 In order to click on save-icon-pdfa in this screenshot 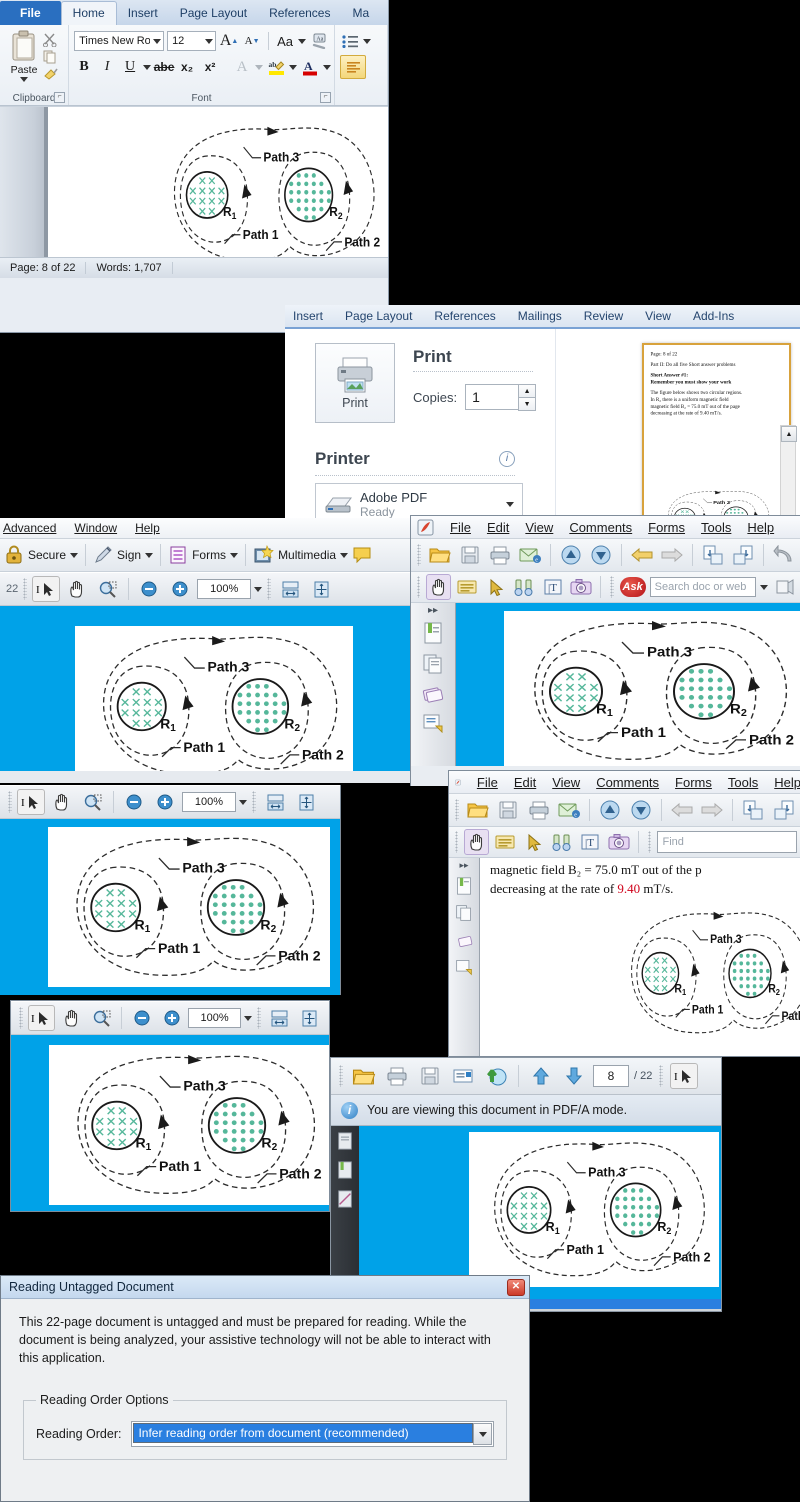, I will do `click(430, 1076)`.